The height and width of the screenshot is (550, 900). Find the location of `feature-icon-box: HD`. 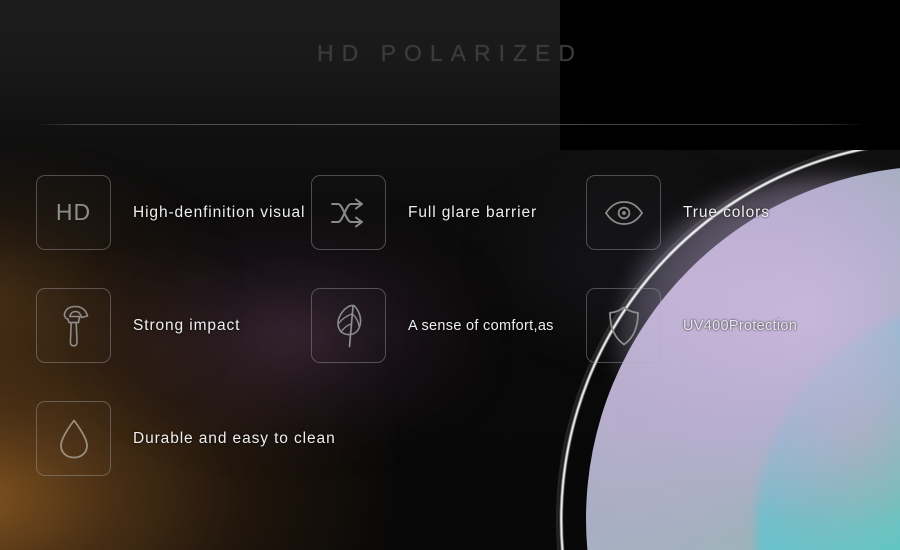

feature-icon-box: HD is located at coordinates (73, 212).